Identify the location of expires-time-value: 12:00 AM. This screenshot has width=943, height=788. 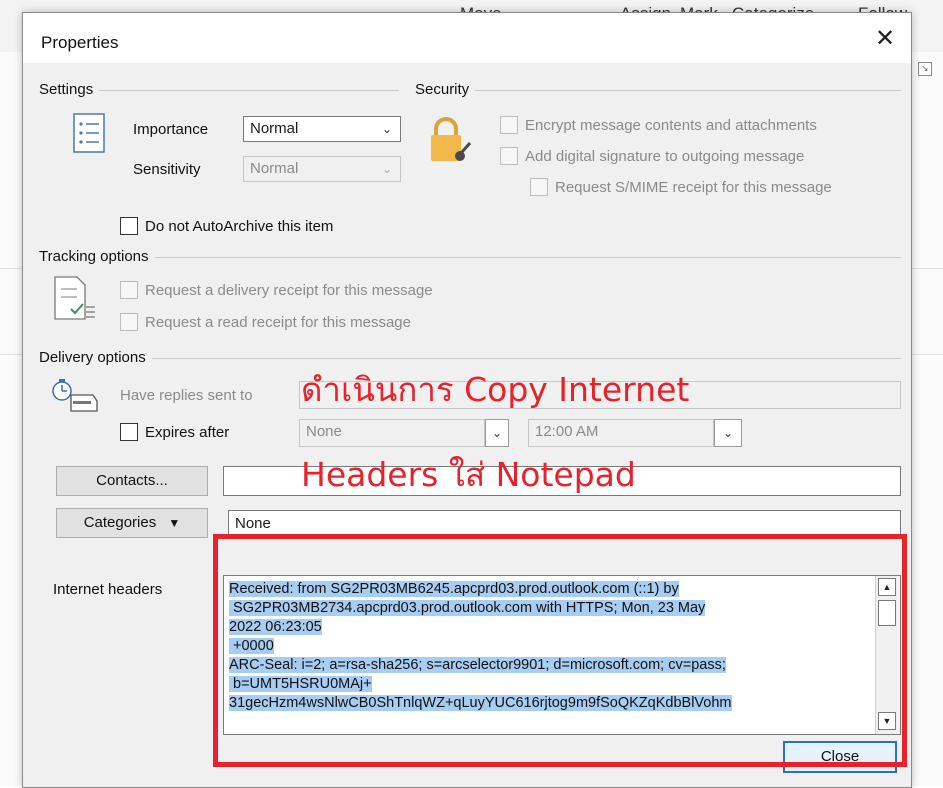
(567, 431).